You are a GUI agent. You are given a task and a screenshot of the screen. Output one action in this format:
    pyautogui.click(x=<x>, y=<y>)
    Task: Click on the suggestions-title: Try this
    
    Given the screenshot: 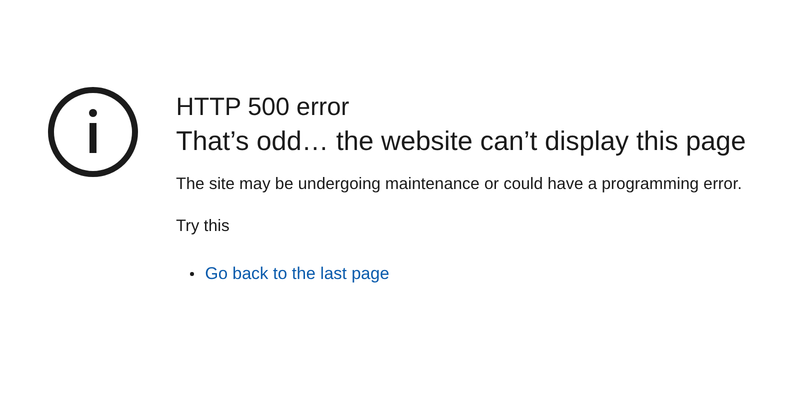 What is the action you would take?
    pyautogui.click(x=203, y=226)
    